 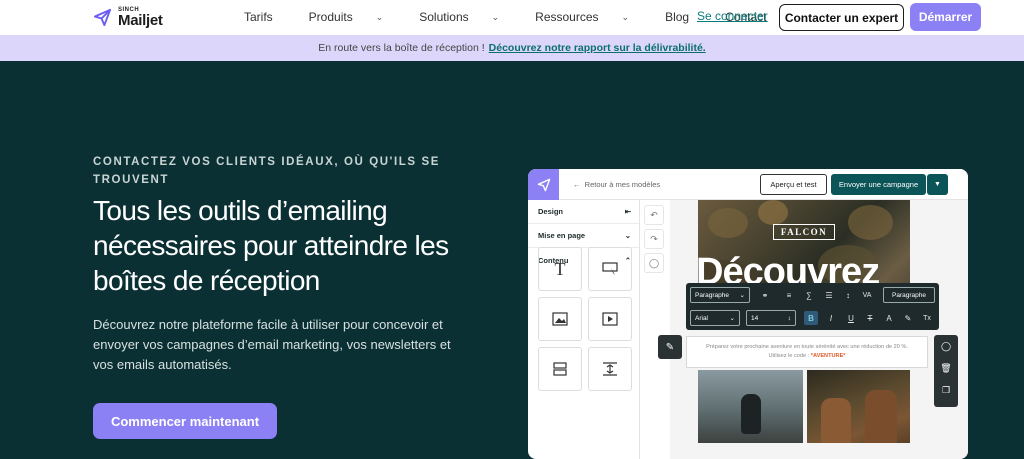 What do you see at coordinates (811, 318) in the screenshot?
I see `bold-icon: B` at bounding box center [811, 318].